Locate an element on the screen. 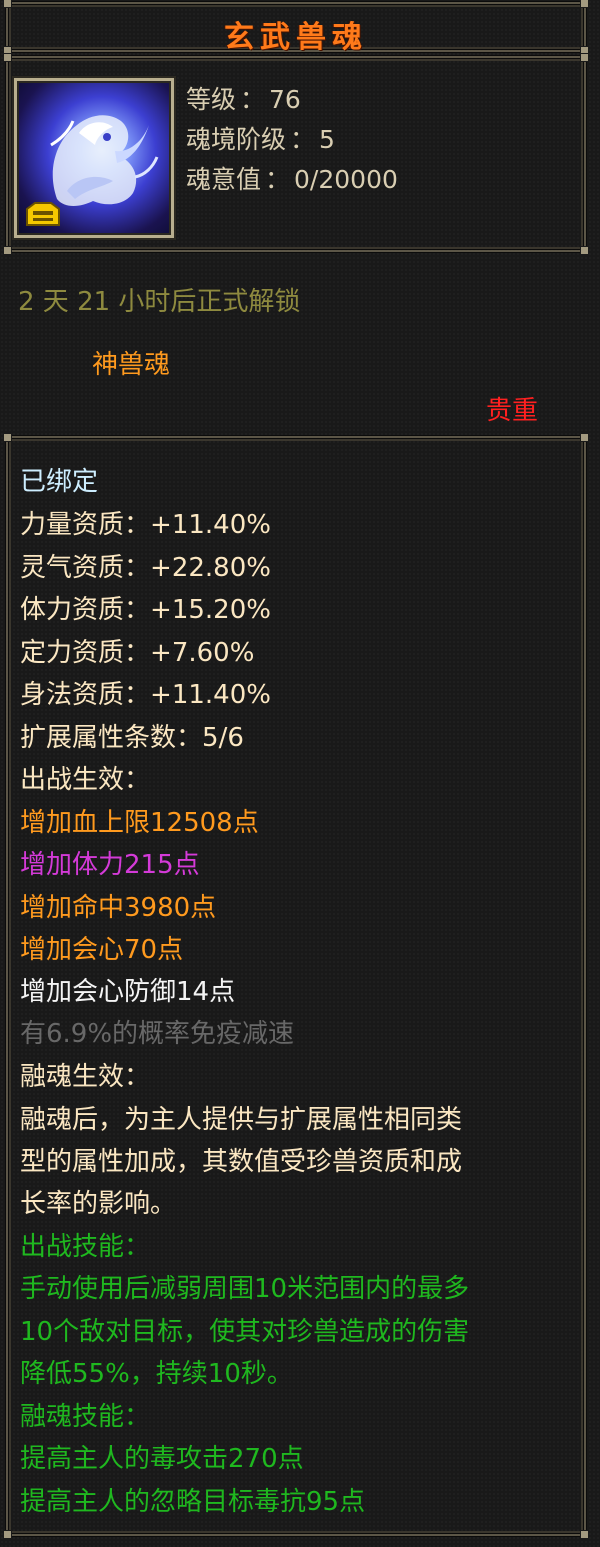  fusion-desc-line: 型的属性加成，其数值受珍兽资质和成 is located at coordinates (241, 1162).